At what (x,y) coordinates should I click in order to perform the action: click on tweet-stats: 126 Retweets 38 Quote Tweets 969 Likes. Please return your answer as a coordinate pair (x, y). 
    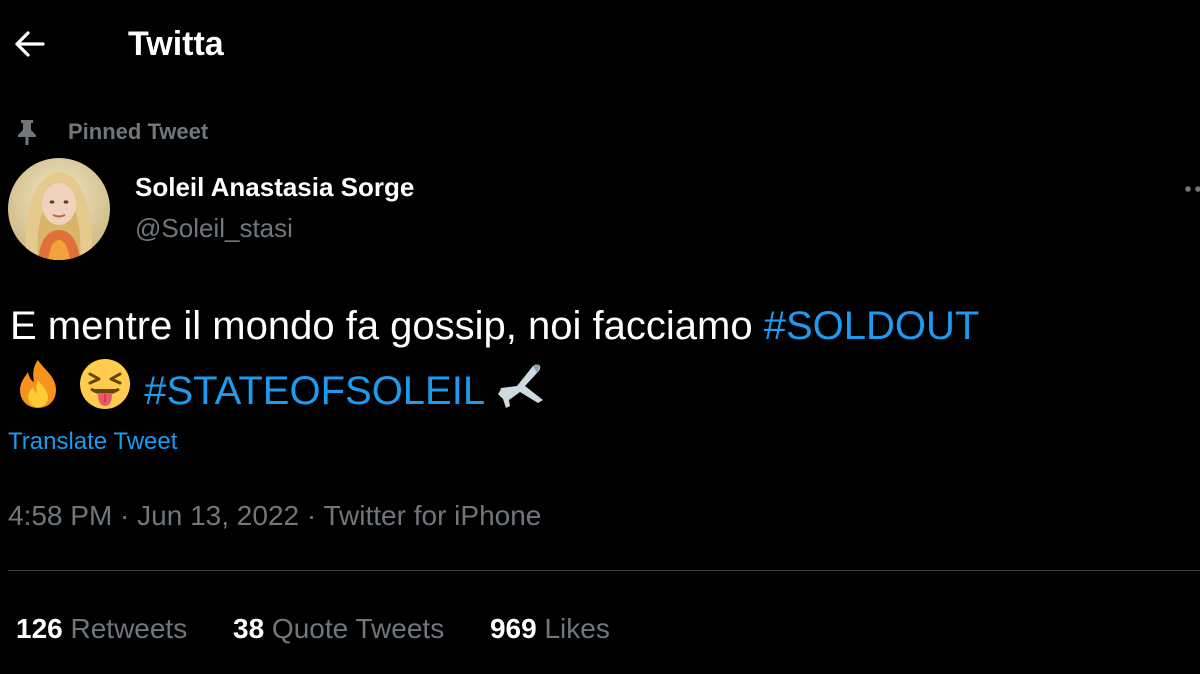
    Looking at the image, I should click on (332, 629).